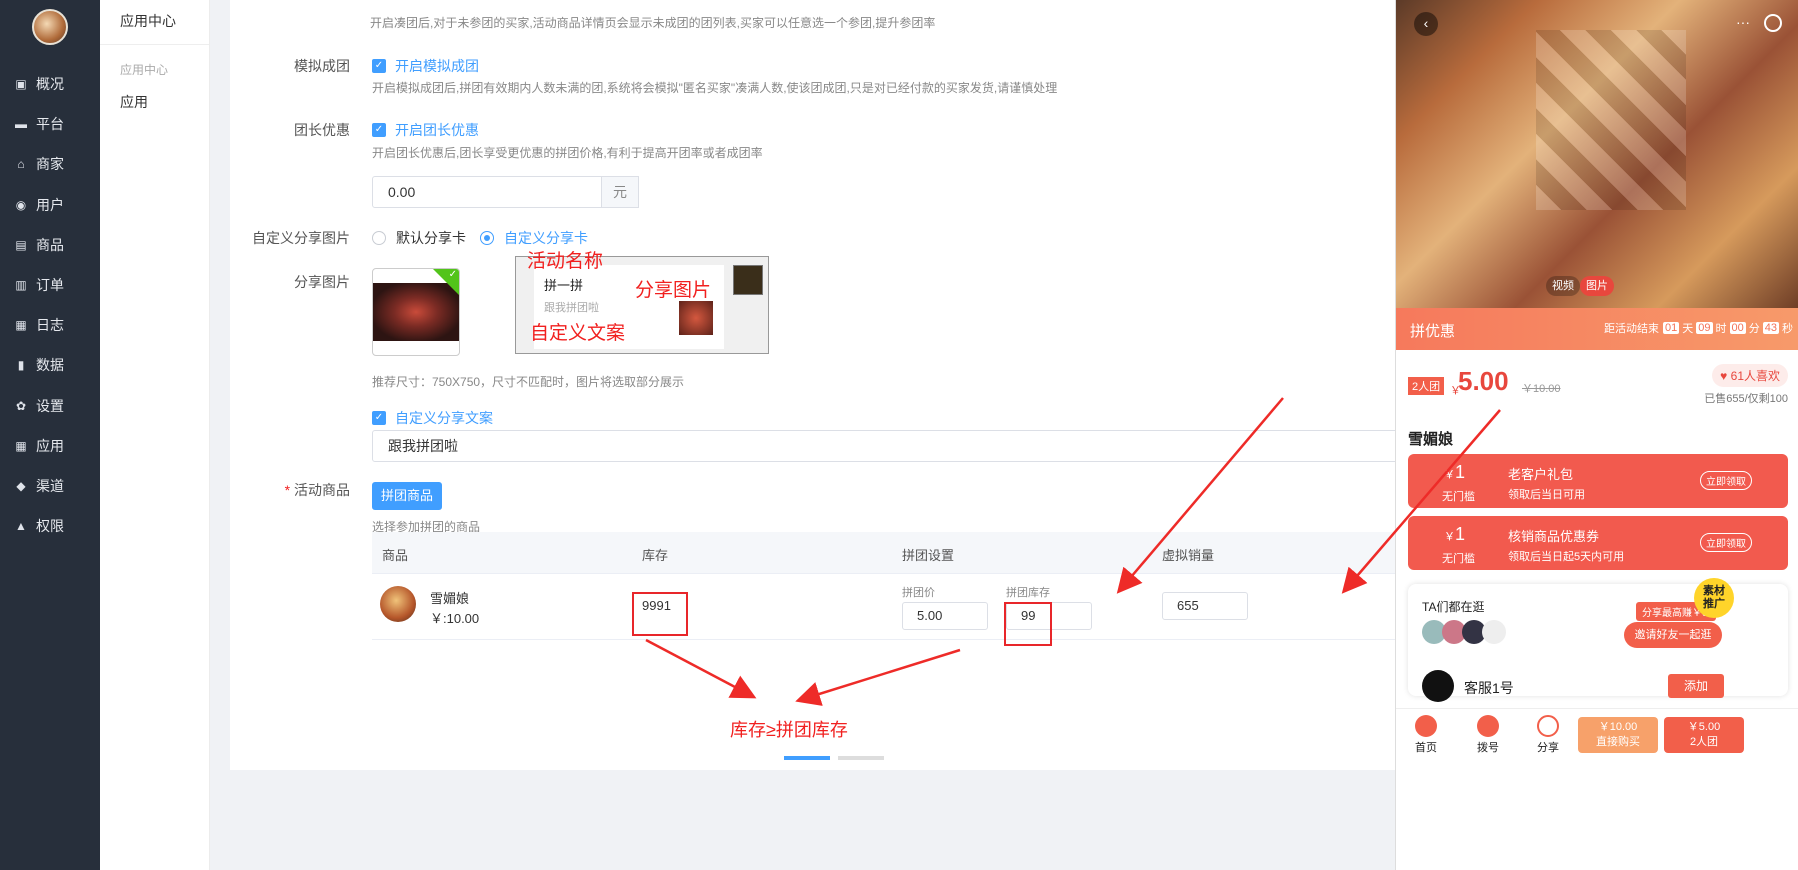 The width and height of the screenshot is (1798, 870). I want to click on arrow-sales, so click(1421, 501).